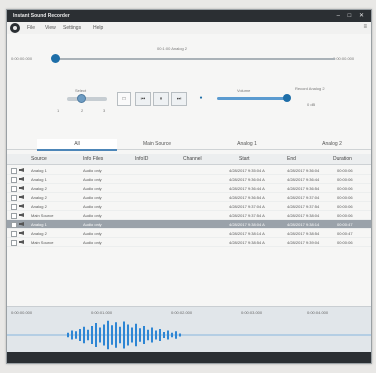 Image resolution: width=376 pixels, height=373 pixels. What do you see at coordinates (318, 312) in the screenshot?
I see `timeline-tick: 0:00:04.000` at bounding box center [318, 312].